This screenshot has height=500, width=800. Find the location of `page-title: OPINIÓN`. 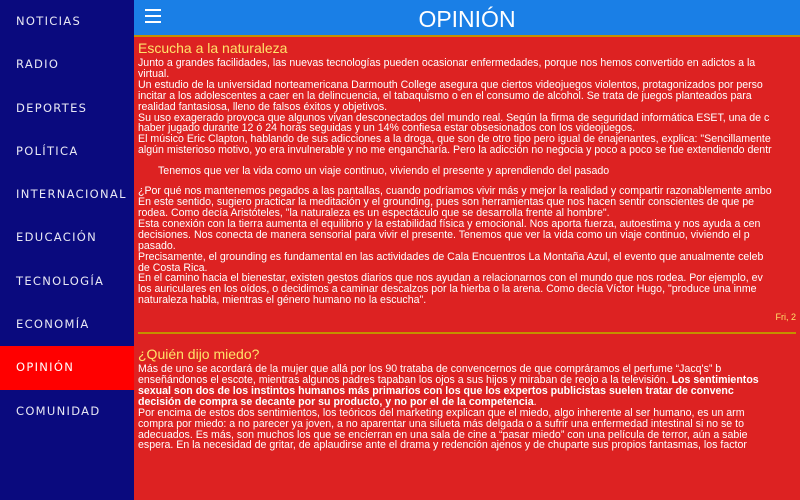

page-title: OPINIÓN is located at coordinates (467, 19).